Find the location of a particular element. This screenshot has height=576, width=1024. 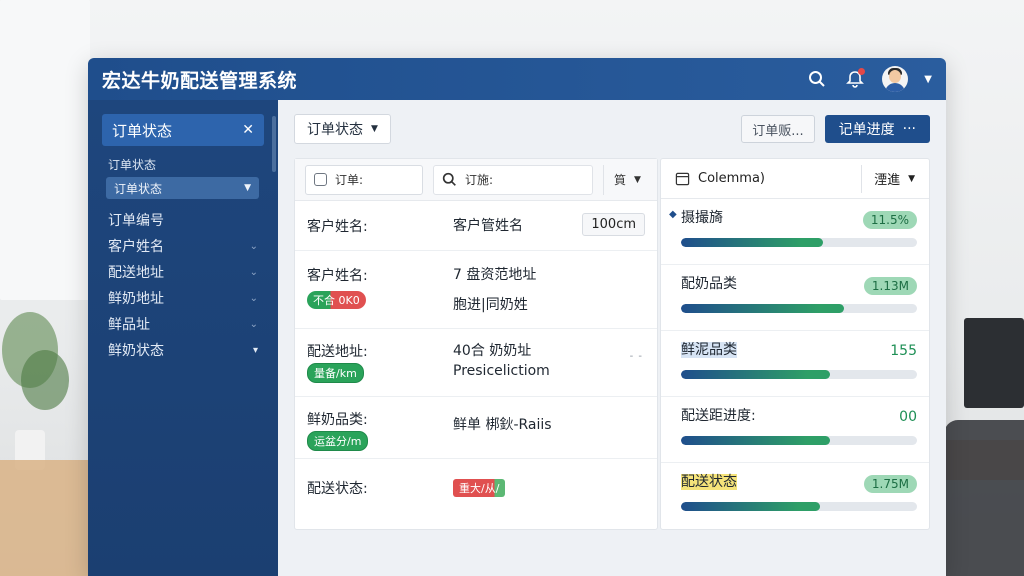

sidebar-item-label: 客户姓名 is located at coordinates (136, 247).